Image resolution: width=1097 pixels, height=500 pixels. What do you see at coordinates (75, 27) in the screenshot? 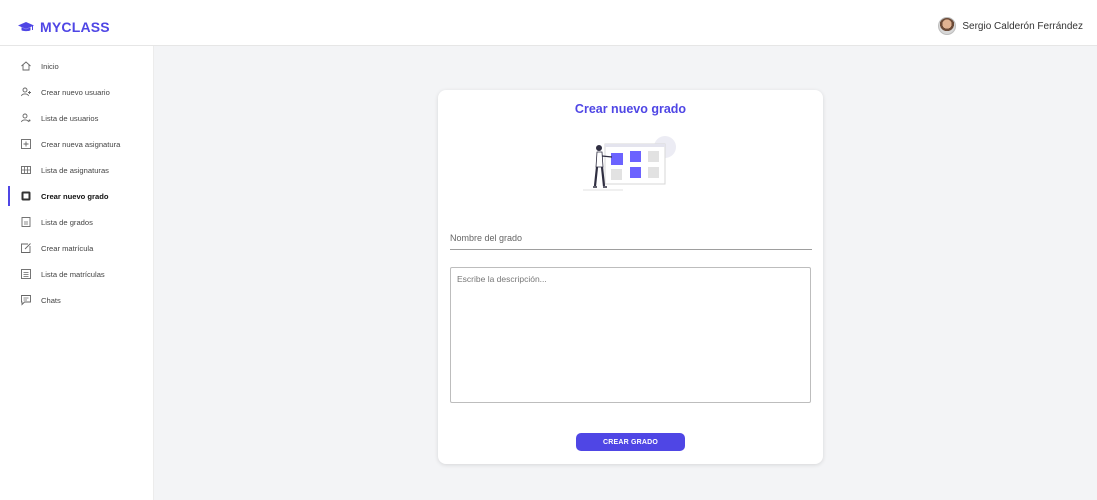
I see `brand-name: MYCLASS` at bounding box center [75, 27].